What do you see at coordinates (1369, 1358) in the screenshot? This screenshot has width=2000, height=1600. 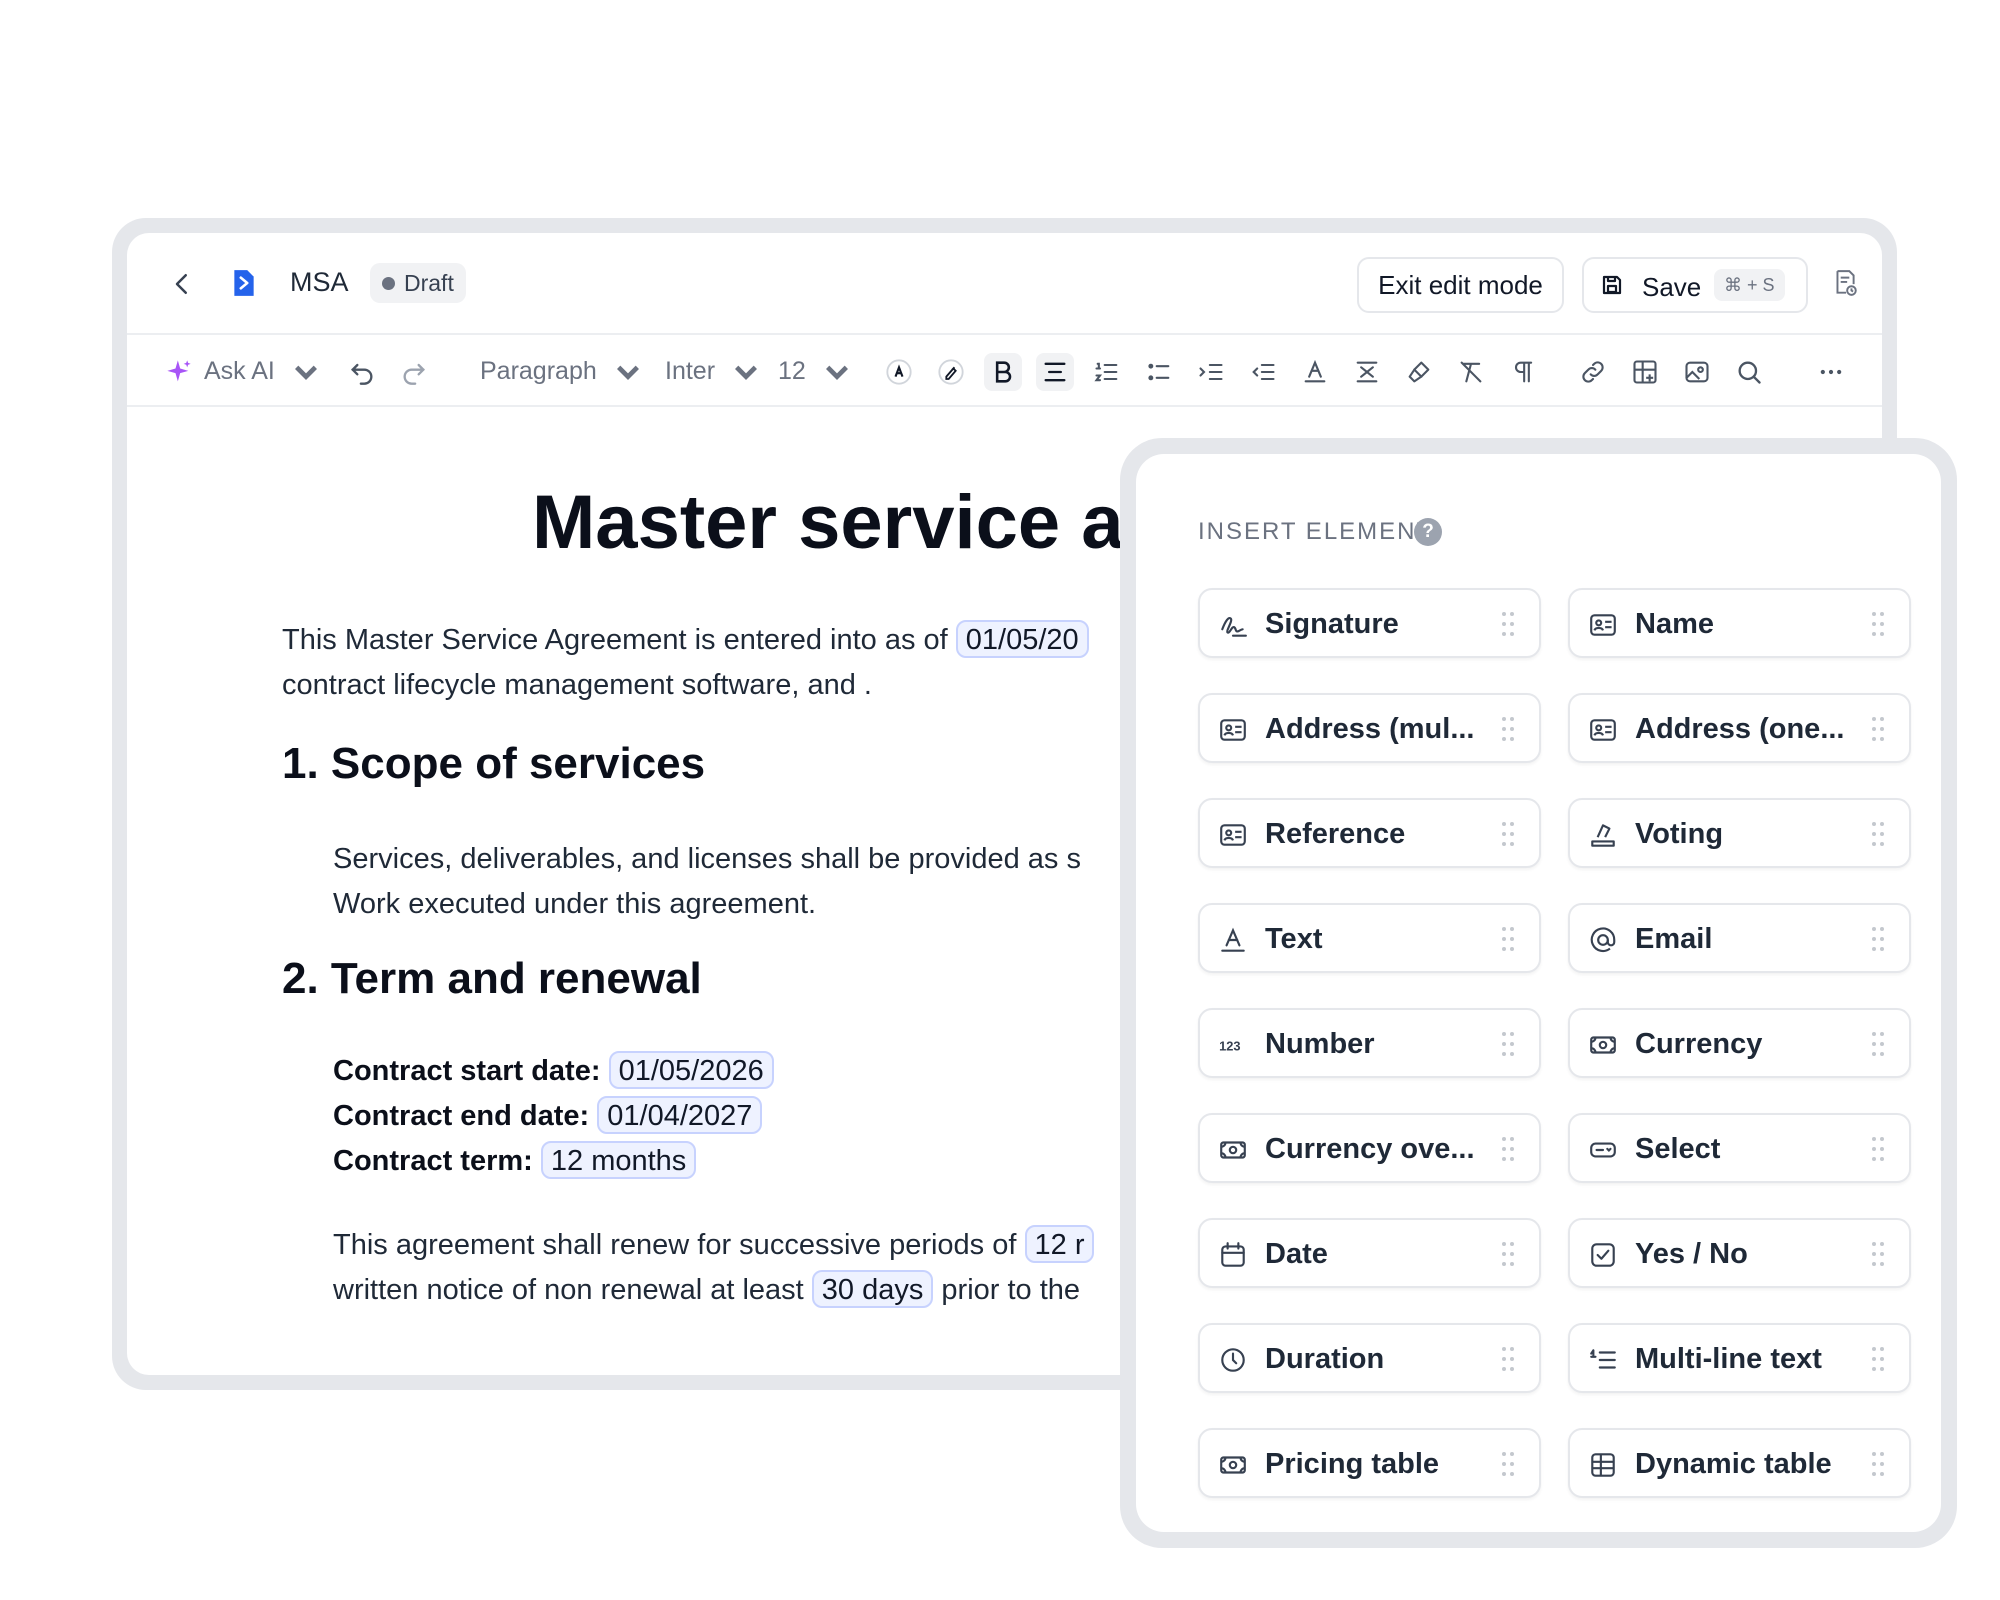 I see `element-card-duration: Duration` at bounding box center [1369, 1358].